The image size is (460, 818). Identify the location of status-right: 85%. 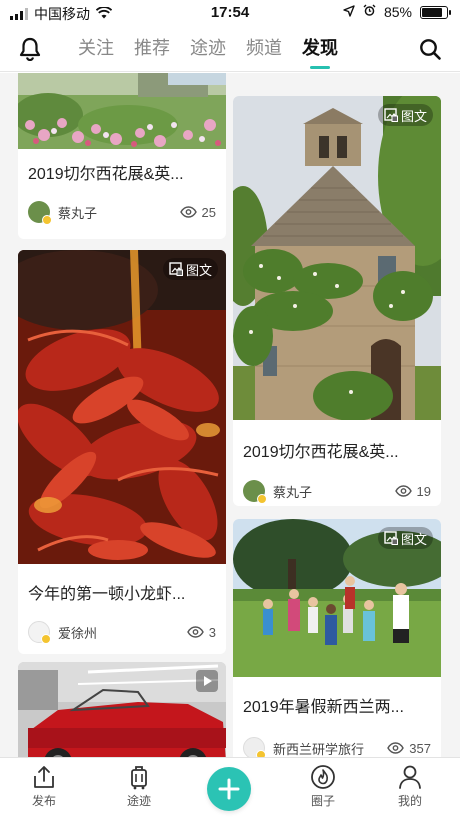
(397, 12).